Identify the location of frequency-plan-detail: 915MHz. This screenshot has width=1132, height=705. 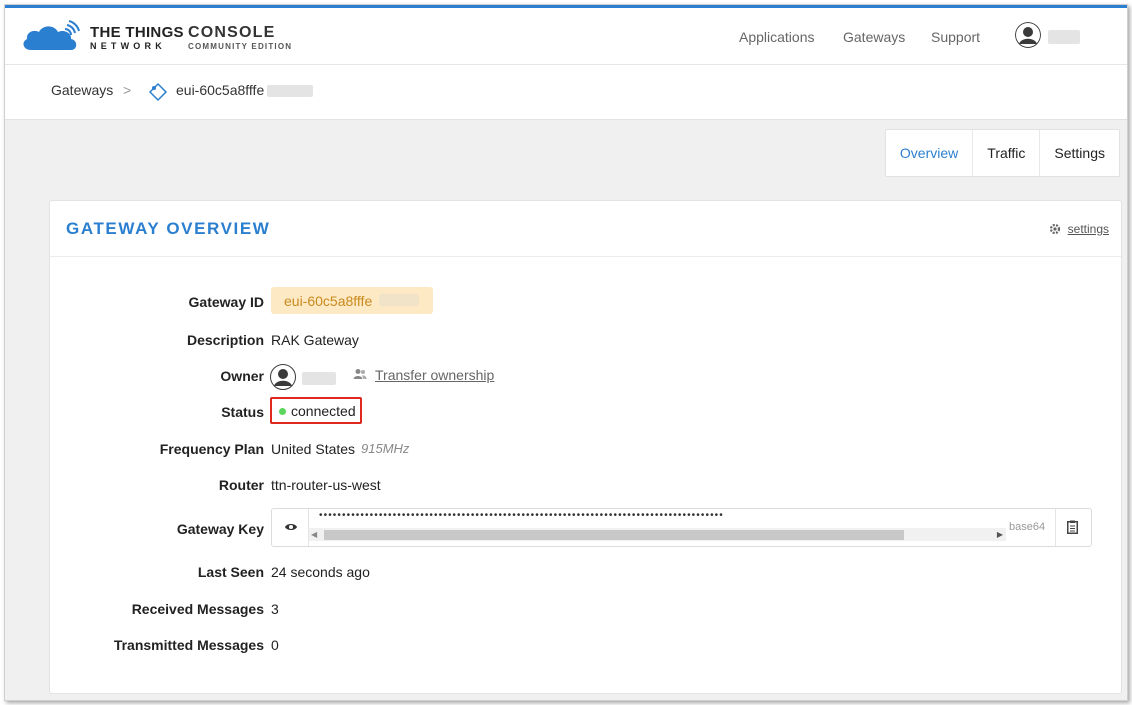
(385, 448).